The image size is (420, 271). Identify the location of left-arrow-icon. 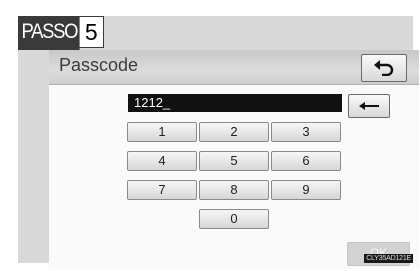
(369, 106).